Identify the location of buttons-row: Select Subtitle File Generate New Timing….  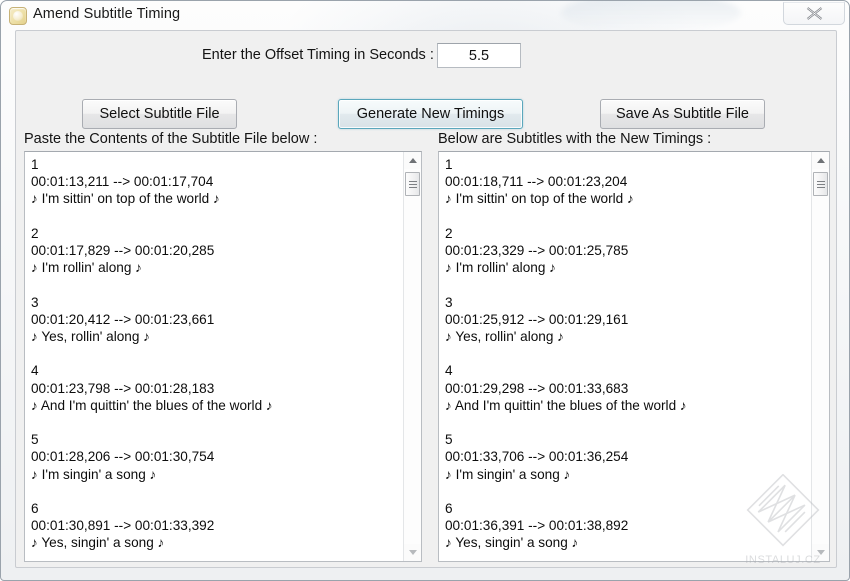
(427, 114).